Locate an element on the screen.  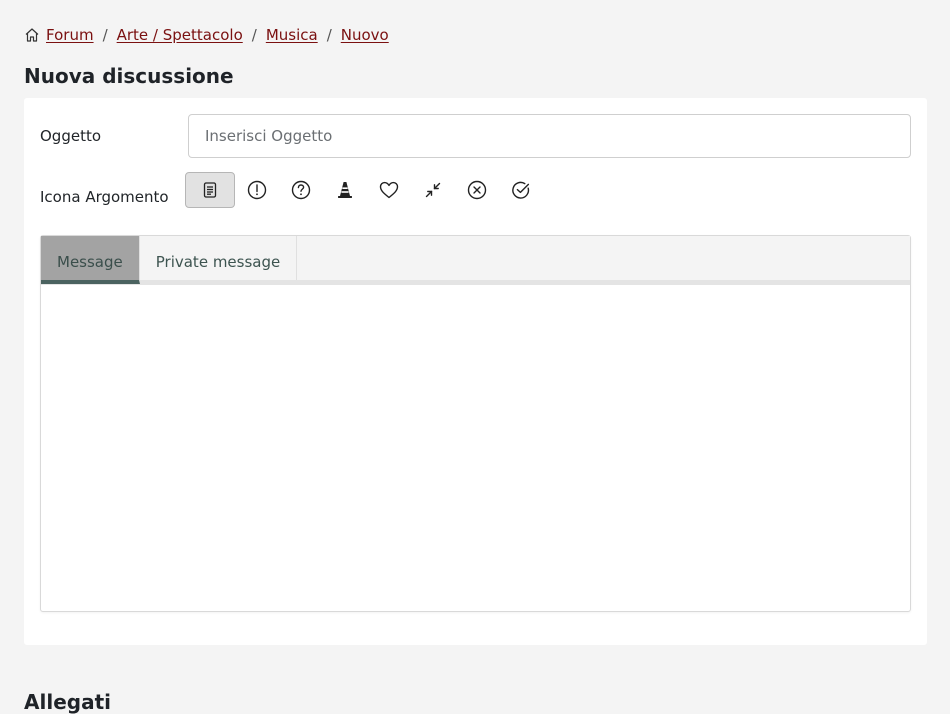
heart-icon is located at coordinates (389, 190).